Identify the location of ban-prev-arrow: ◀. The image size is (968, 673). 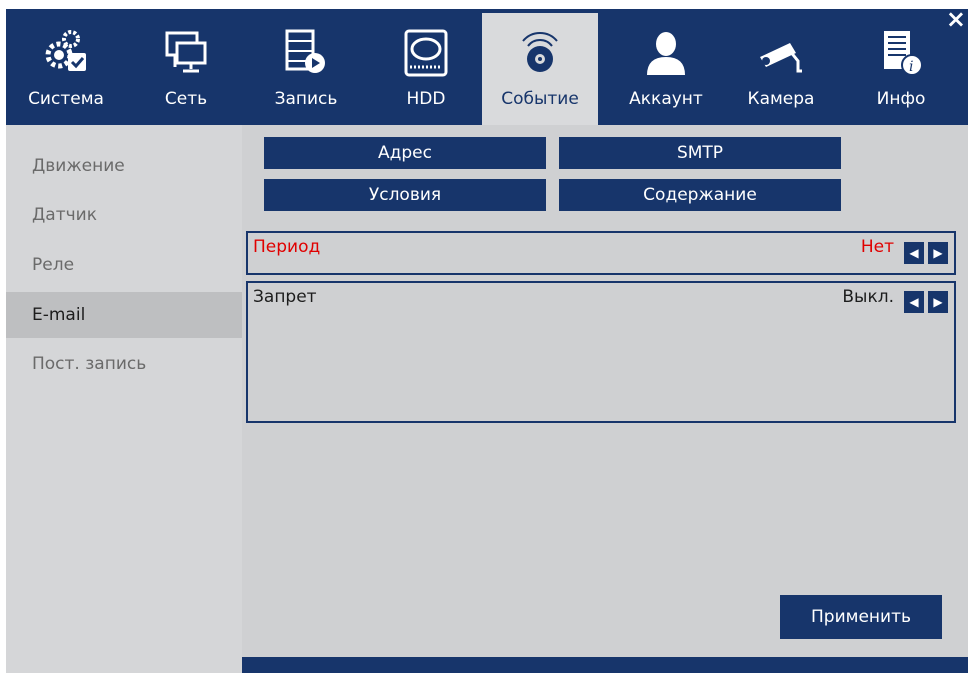
(914, 302).